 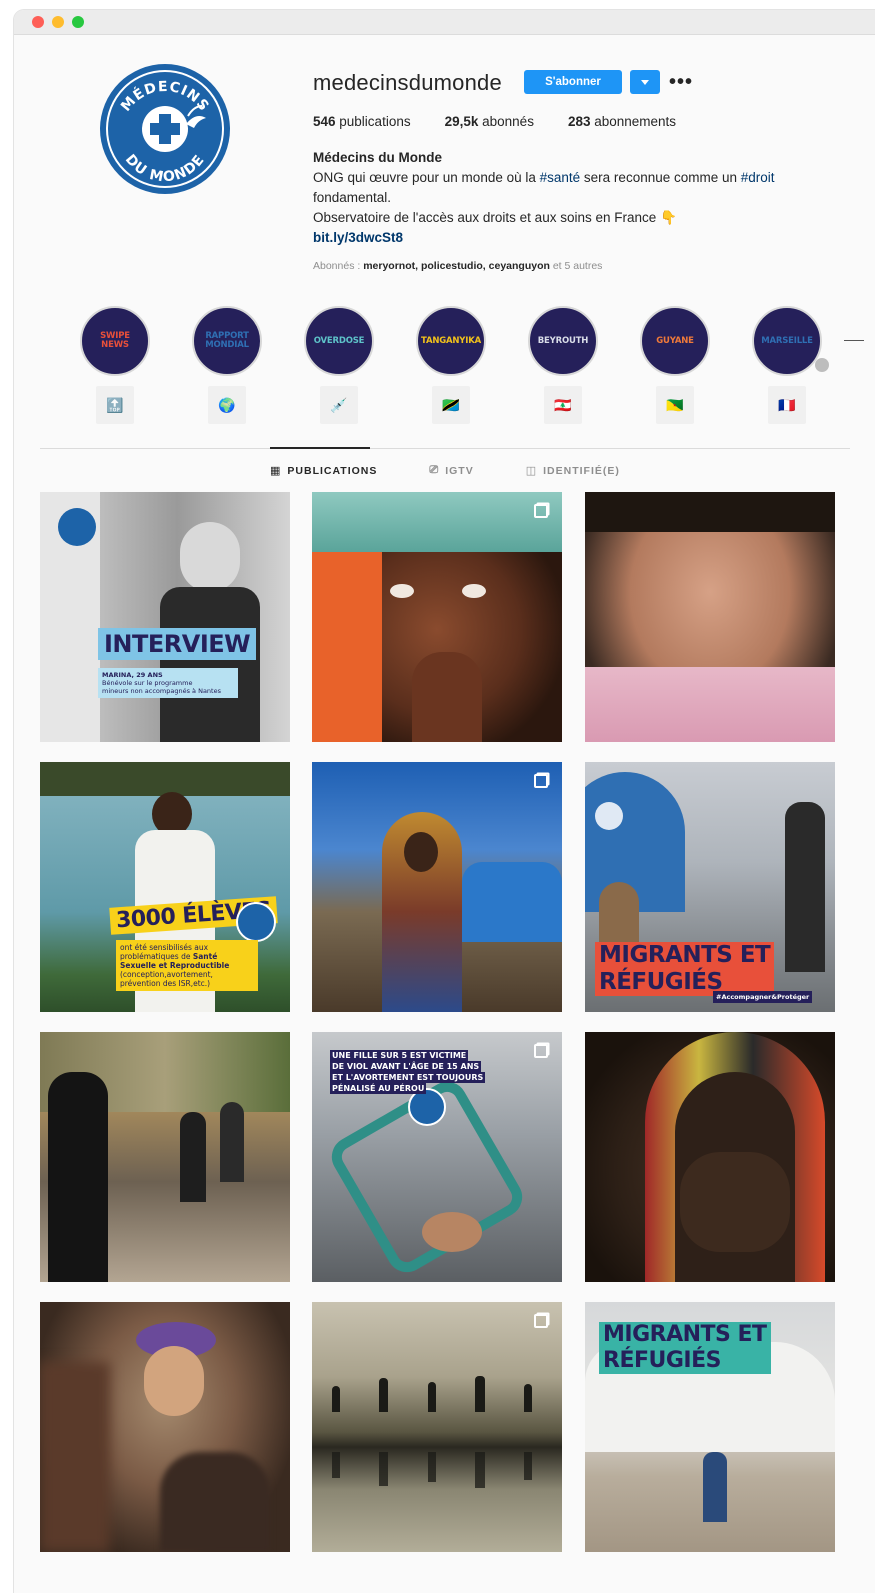 I want to click on grid-icon: ▦, so click(x=276, y=471).